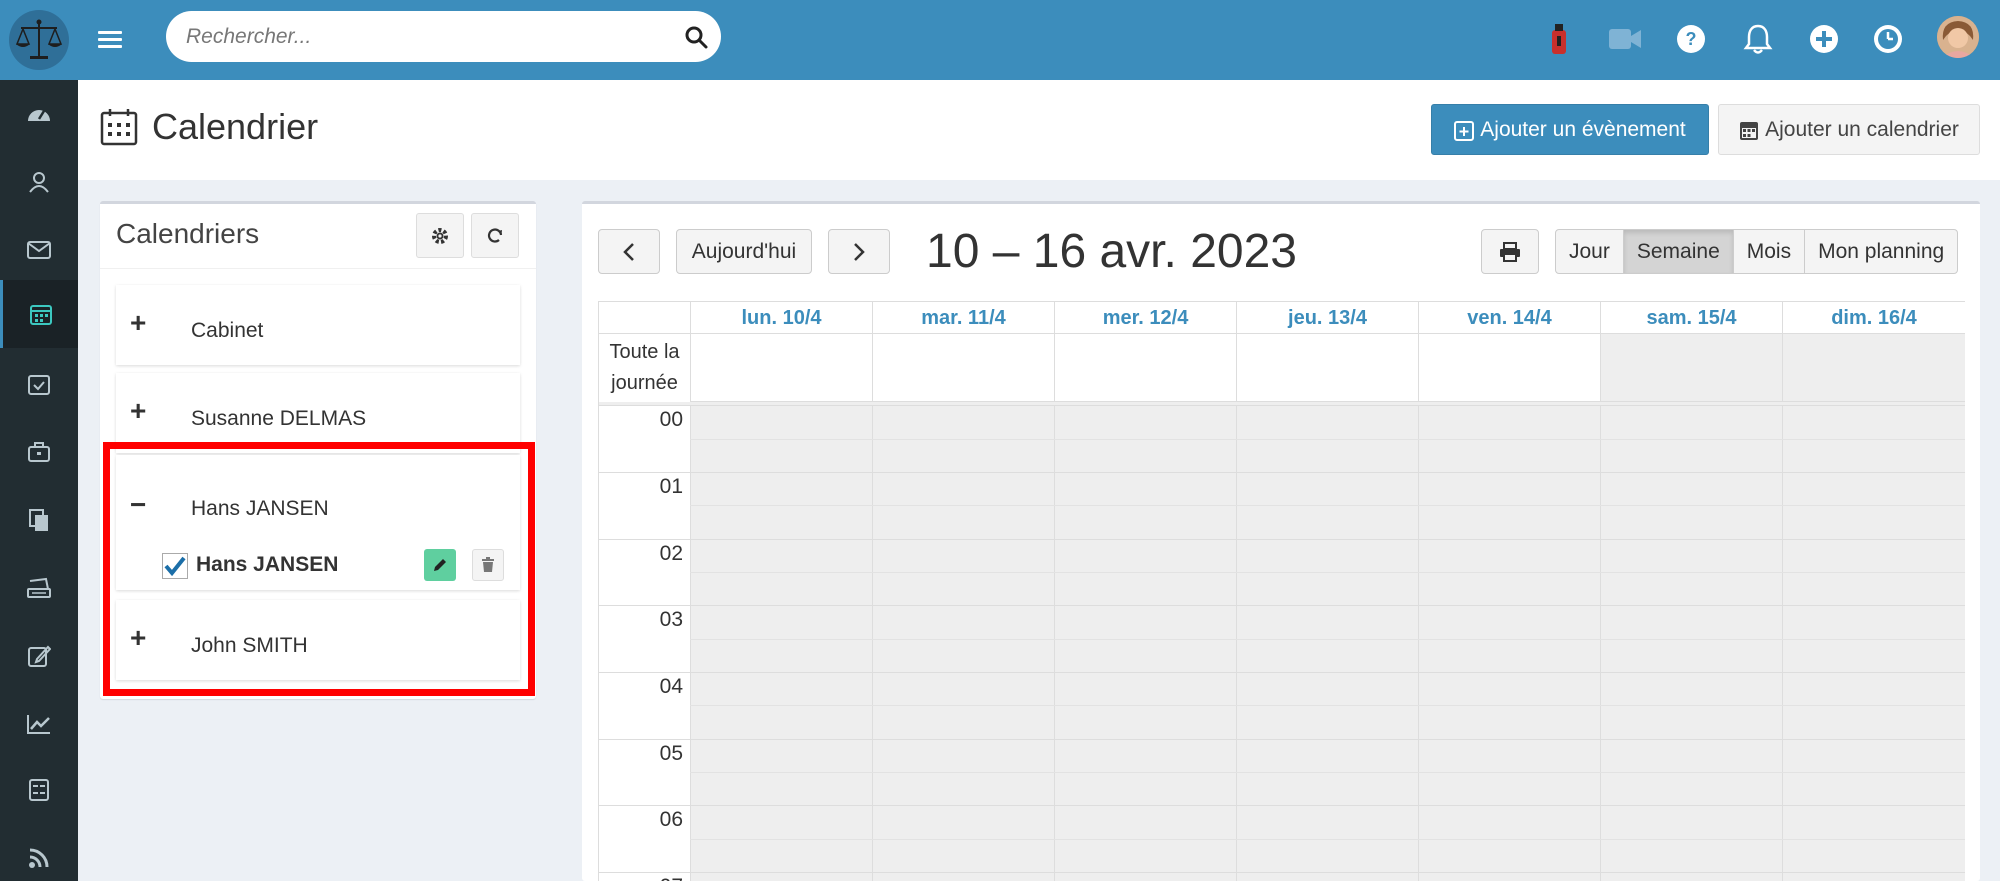 This screenshot has height=881, width=2000. I want to click on sidebar-item-mail, so click(39, 250).